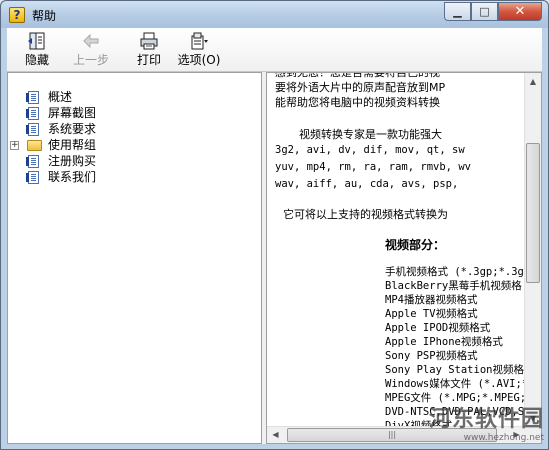 This screenshot has width=549, height=450. I want to click on watermark-url: www.hezhong.net, so click(503, 438).